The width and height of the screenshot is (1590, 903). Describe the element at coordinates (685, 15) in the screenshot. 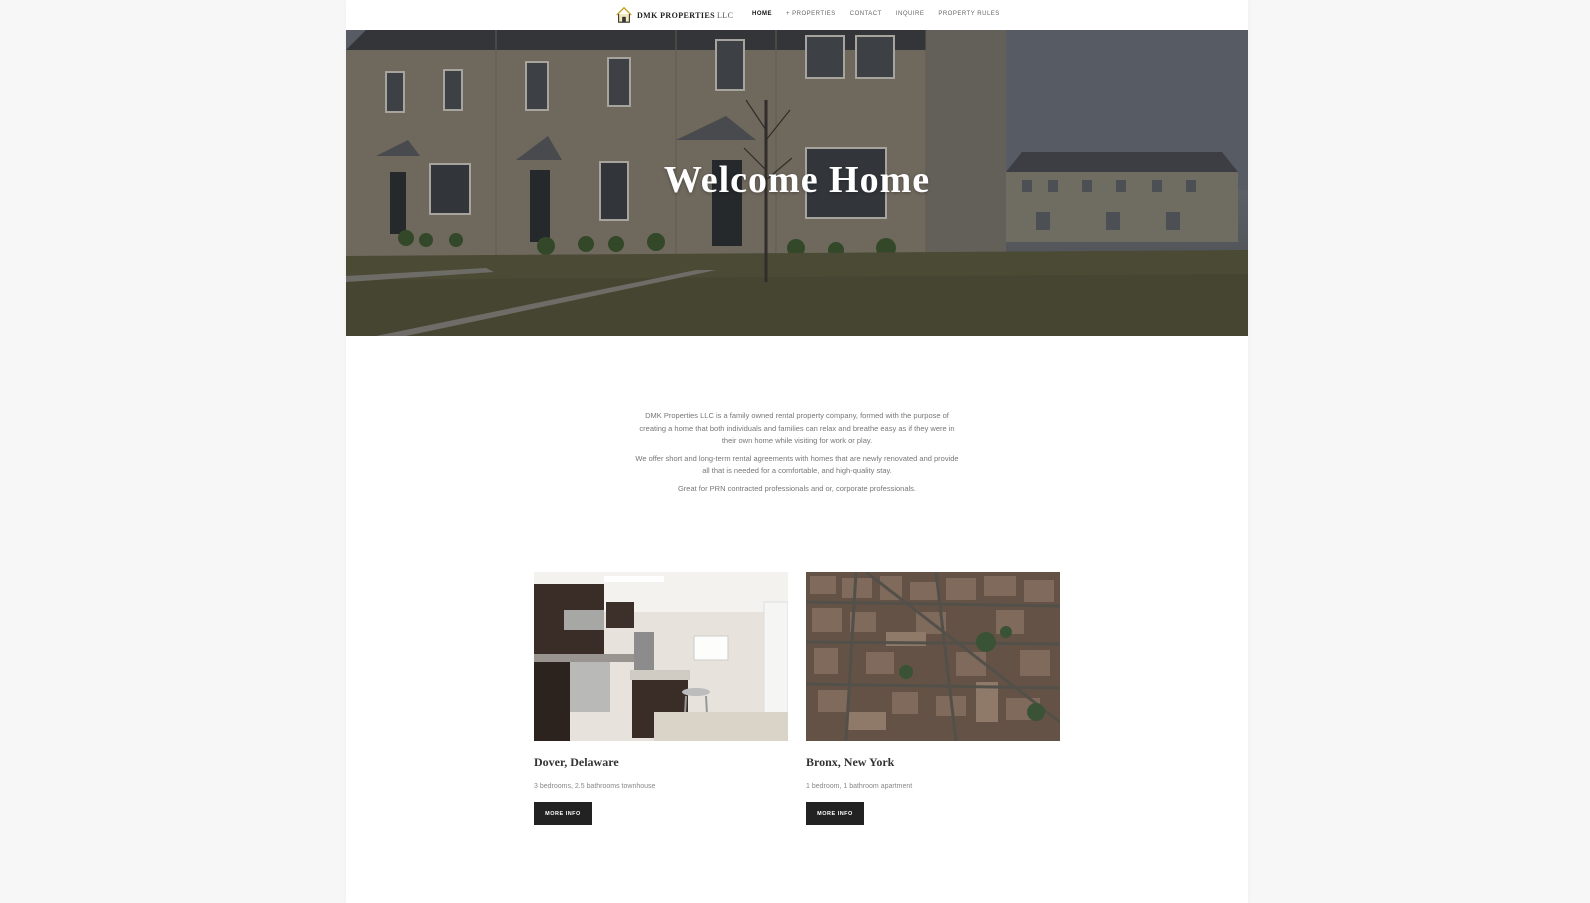

I see `brand-name: DMK PROPERTIES LLC` at that location.